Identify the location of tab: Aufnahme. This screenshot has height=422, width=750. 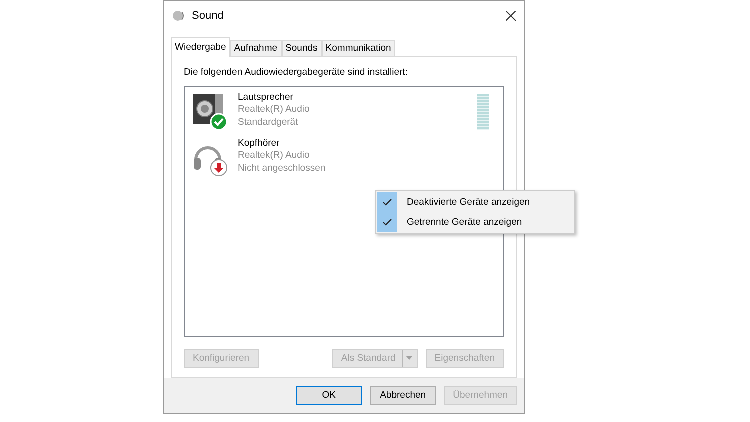
(256, 48).